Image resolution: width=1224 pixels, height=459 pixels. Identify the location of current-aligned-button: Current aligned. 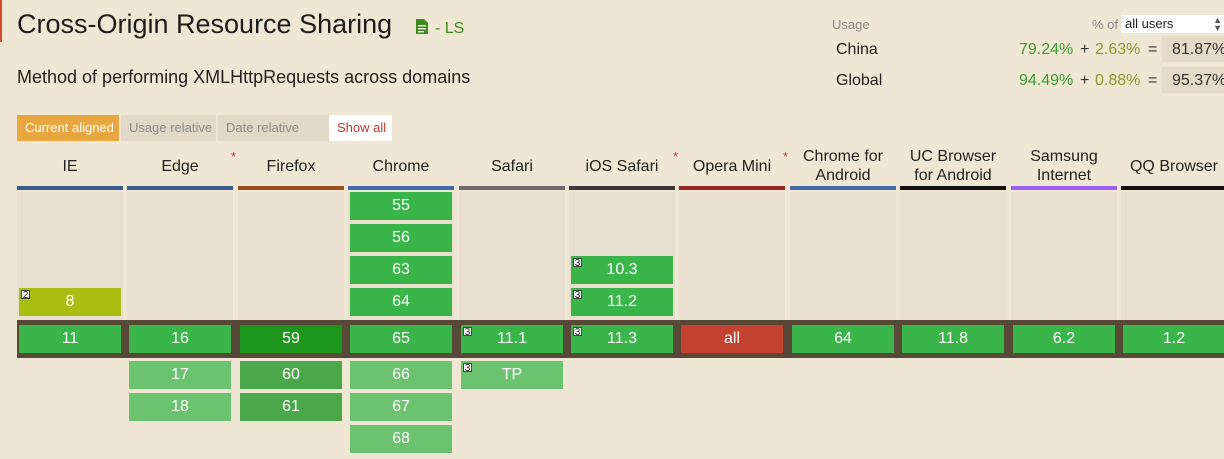
(68, 128).